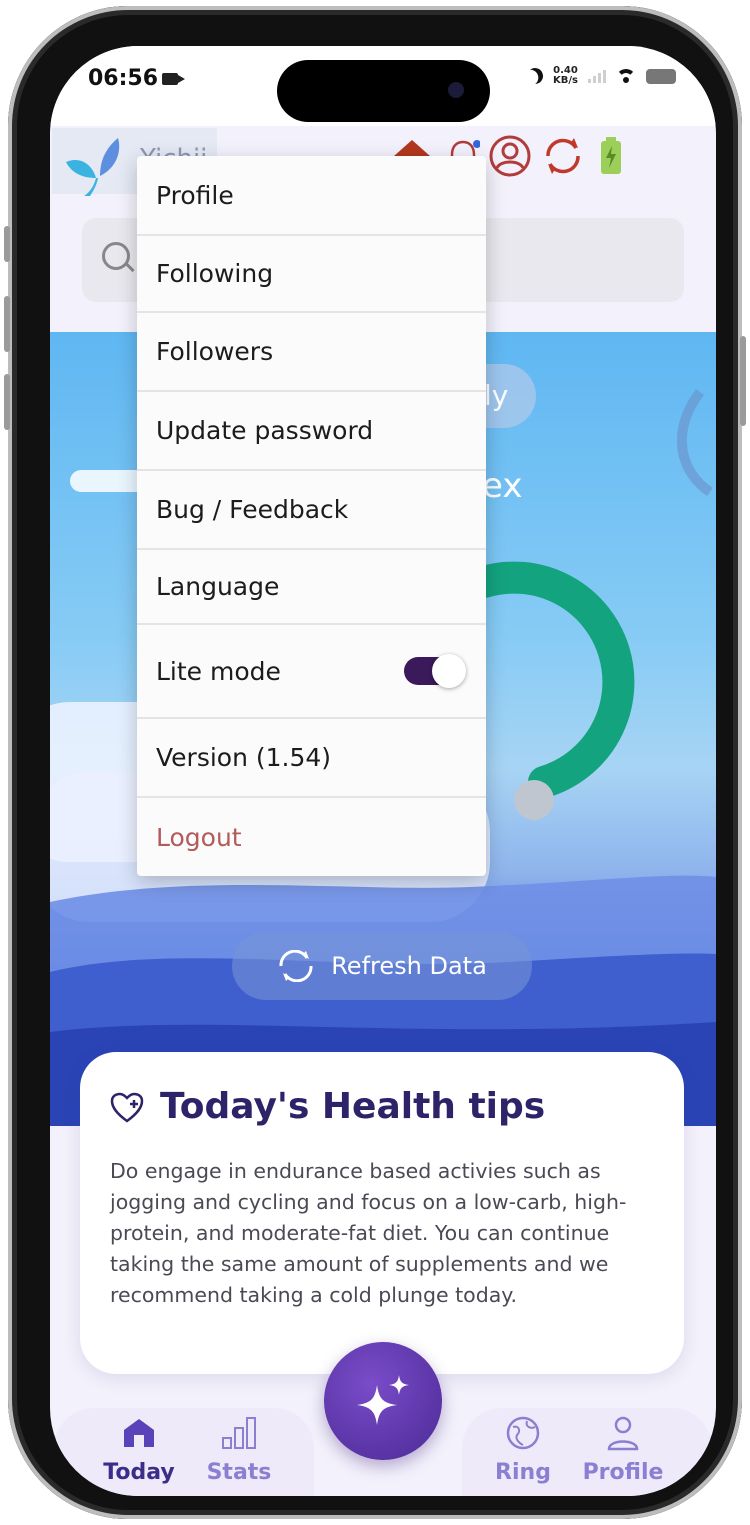 The image size is (750, 1525). I want to click on network-speed: 0.40 KB/s, so click(565, 76).